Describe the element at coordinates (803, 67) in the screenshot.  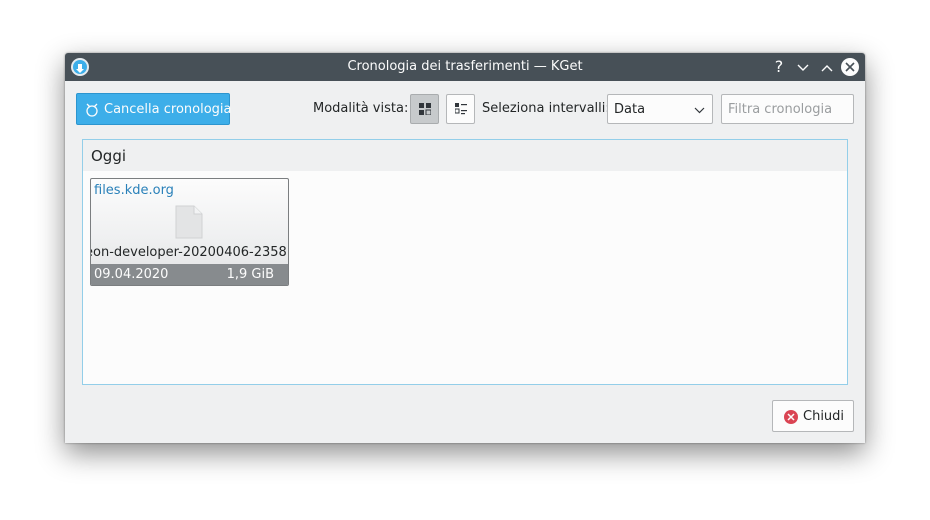
I see `minimize-icon` at that location.